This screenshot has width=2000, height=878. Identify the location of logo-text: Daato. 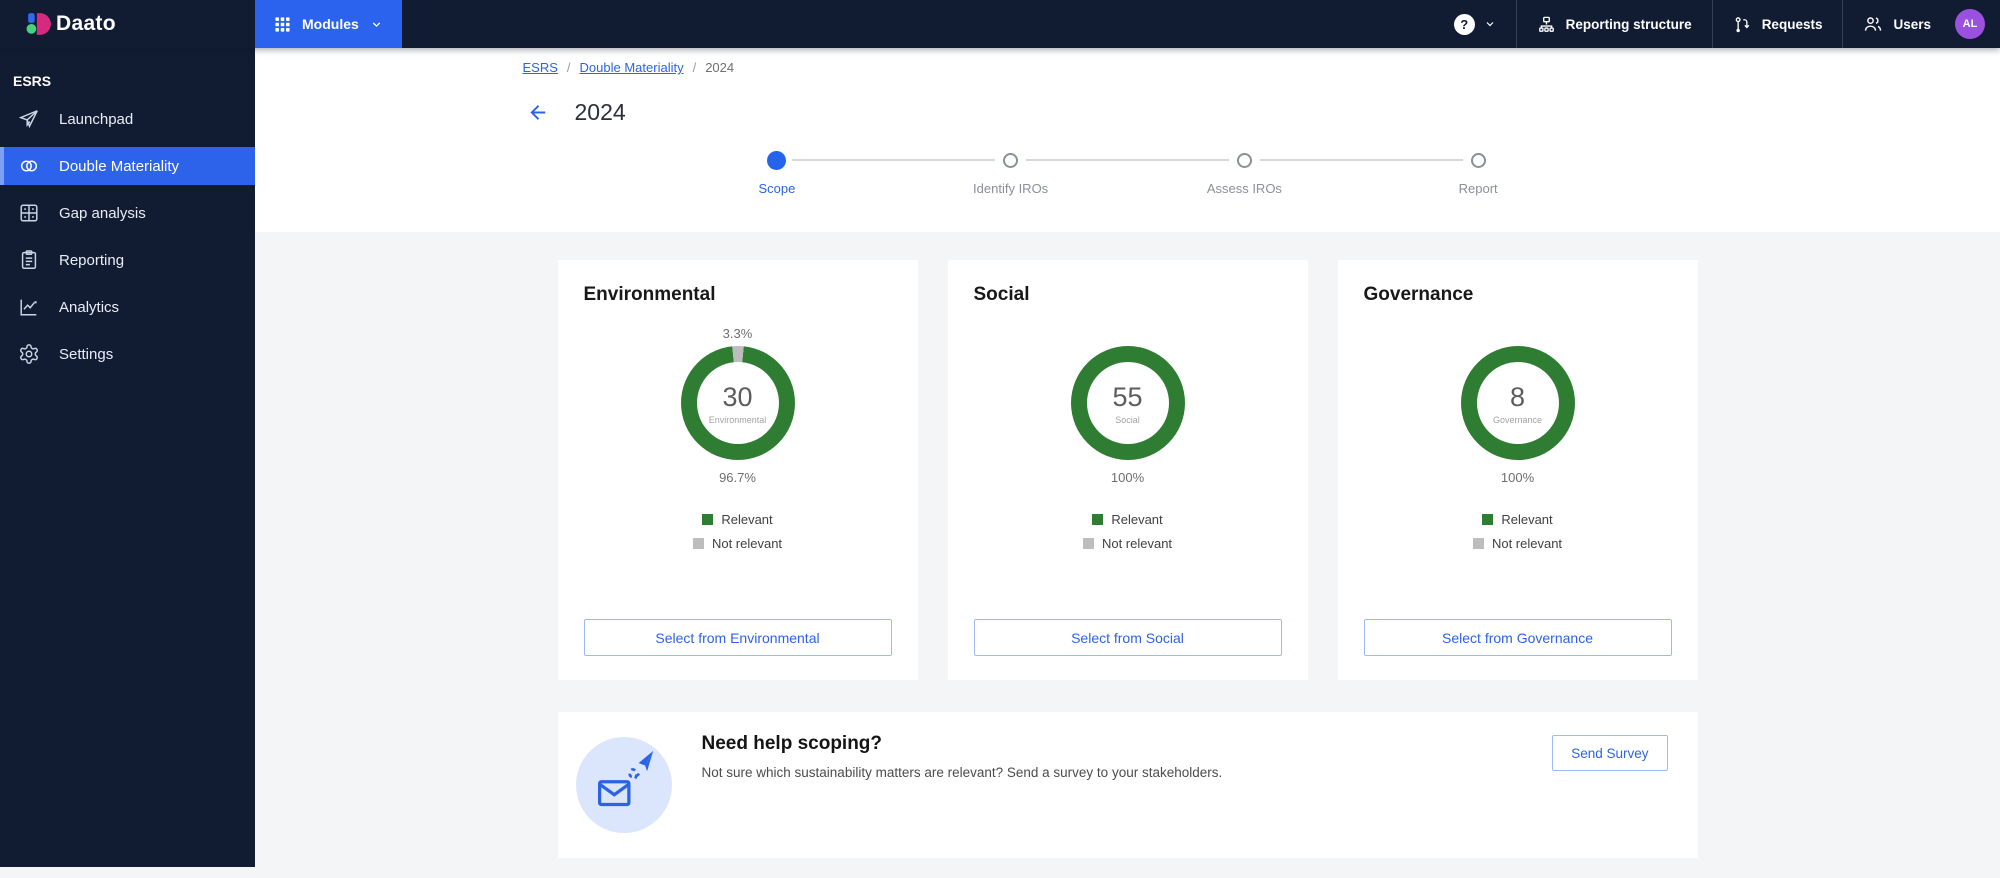
(86, 23).